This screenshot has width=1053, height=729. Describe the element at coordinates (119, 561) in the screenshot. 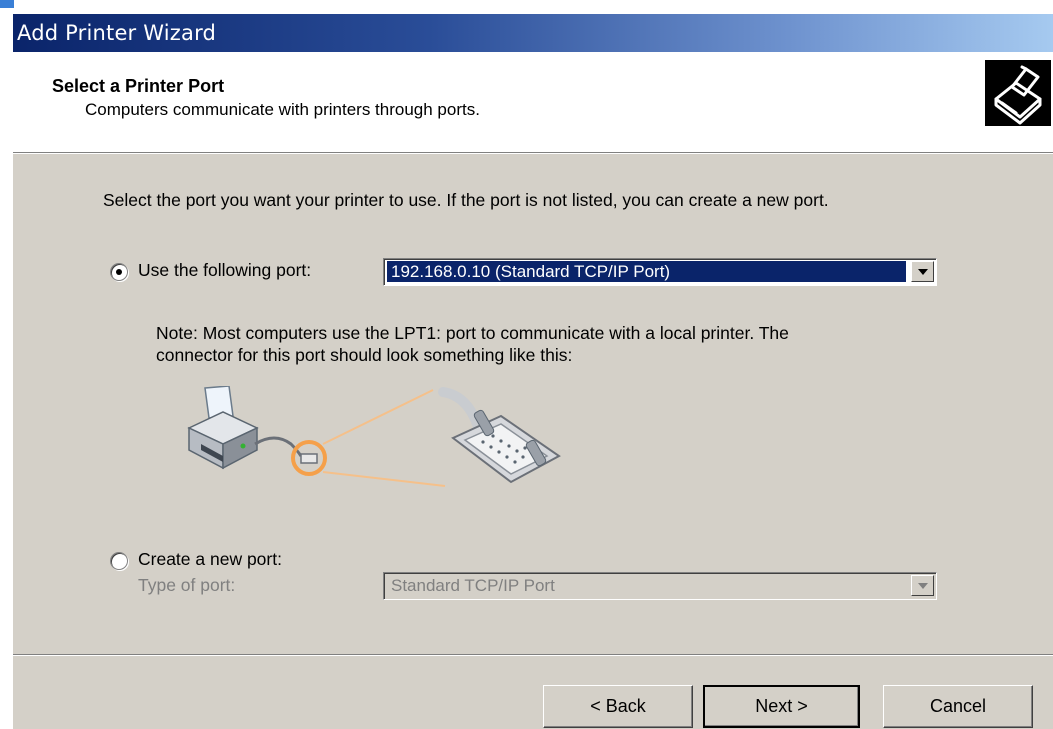

I see `create-new-port-radio` at that location.